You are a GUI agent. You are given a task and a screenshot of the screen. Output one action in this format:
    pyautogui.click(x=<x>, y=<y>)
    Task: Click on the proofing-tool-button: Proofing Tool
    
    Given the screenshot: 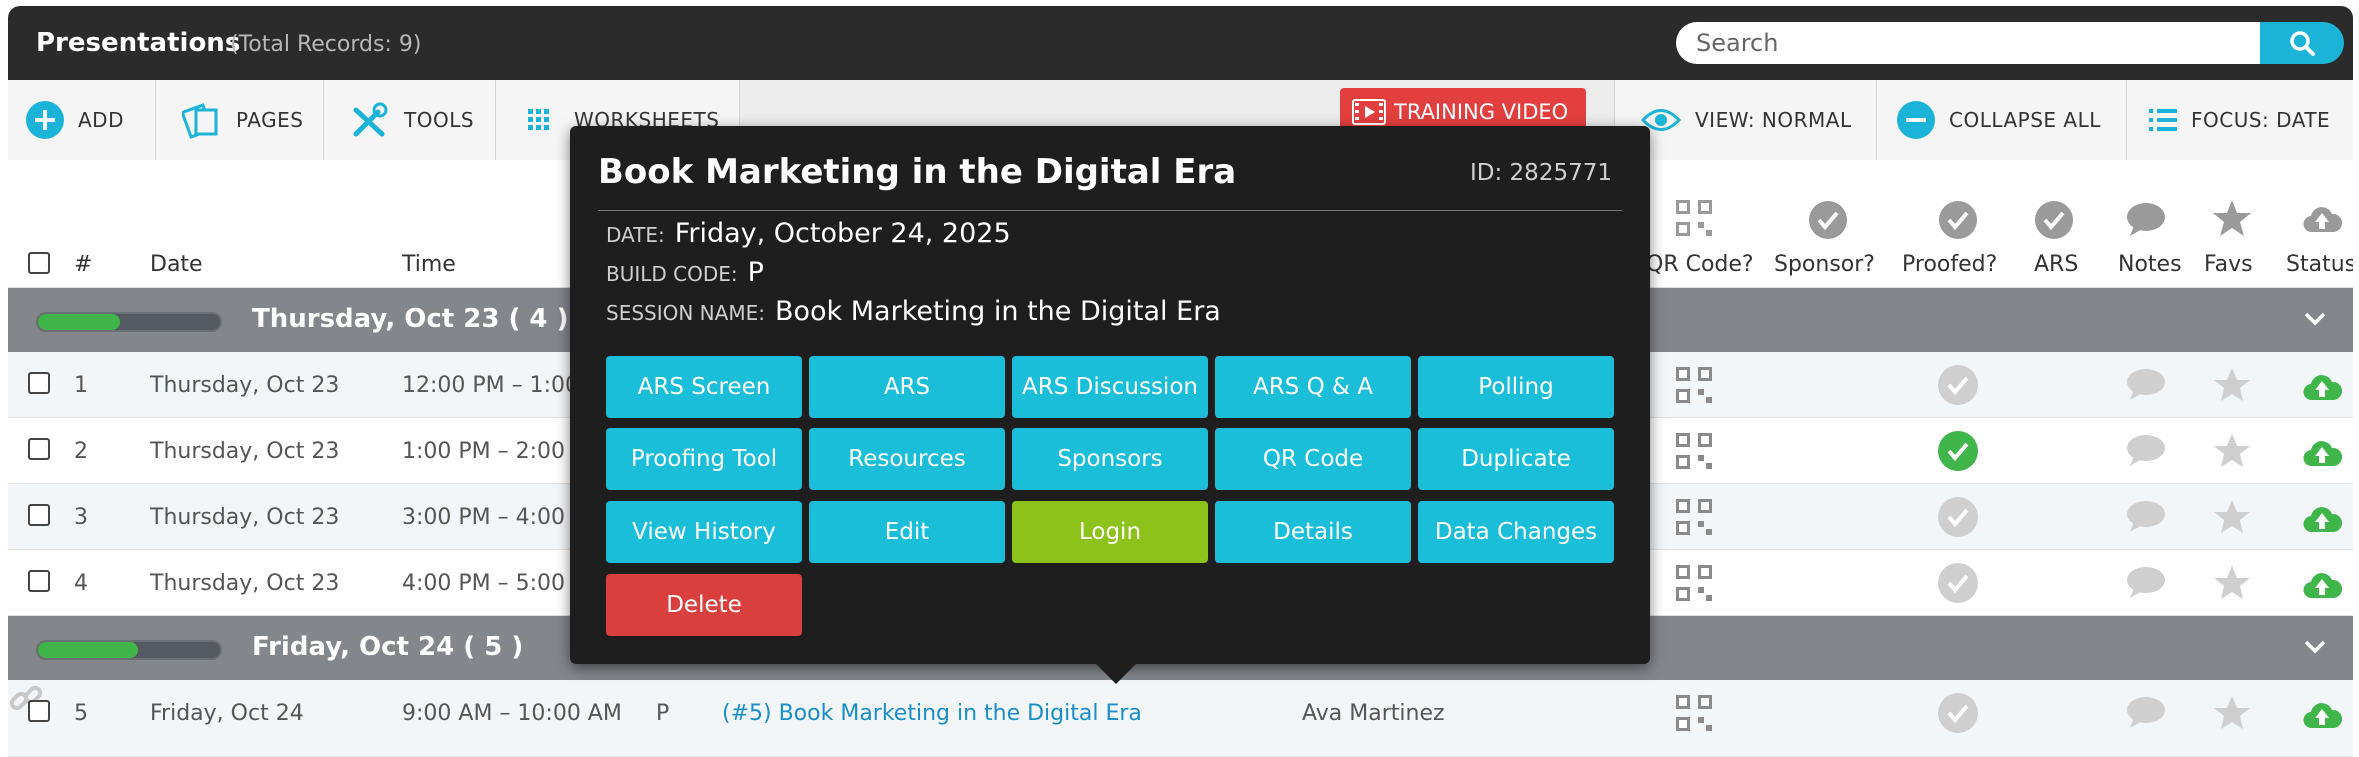 What is the action you would take?
    pyautogui.click(x=704, y=459)
    